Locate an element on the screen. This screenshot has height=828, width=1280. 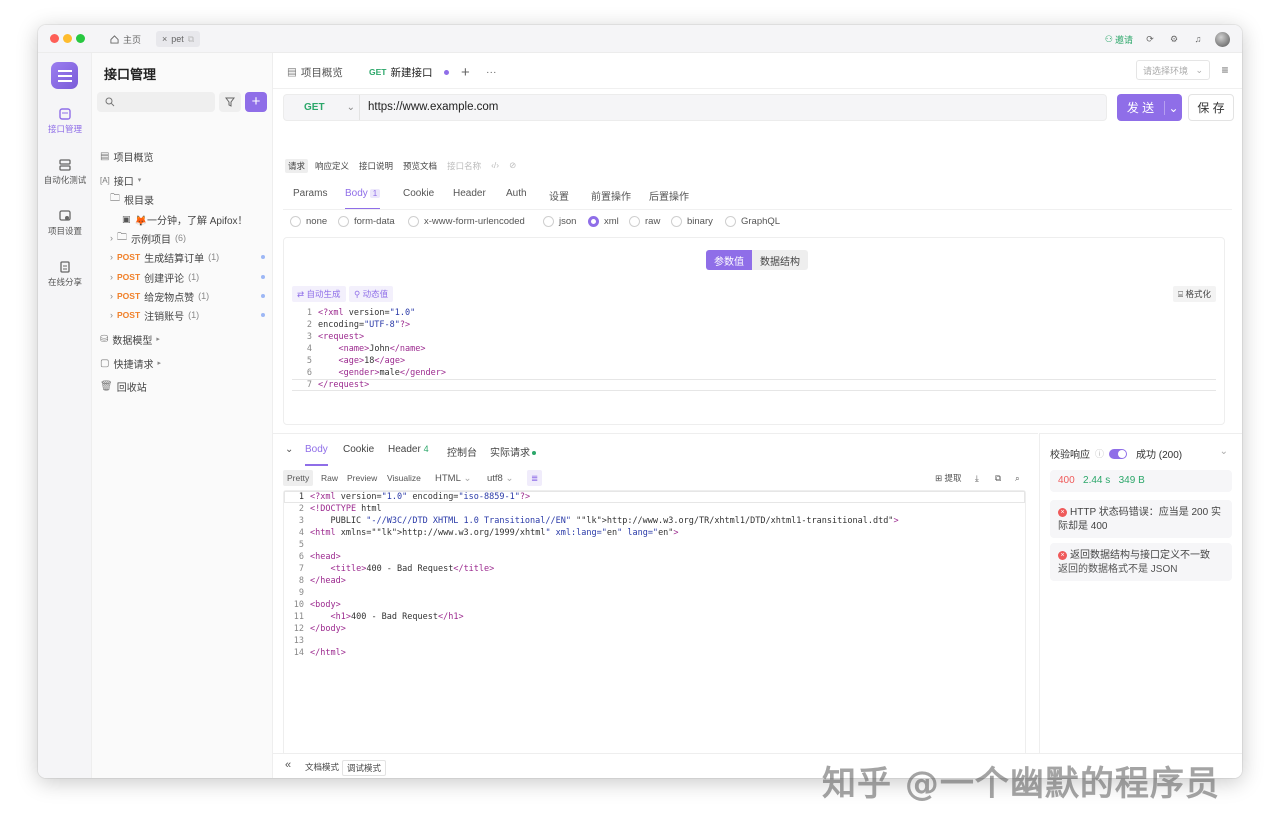
rail-item-share: 在线分享 is located at coordinates (65, 274).